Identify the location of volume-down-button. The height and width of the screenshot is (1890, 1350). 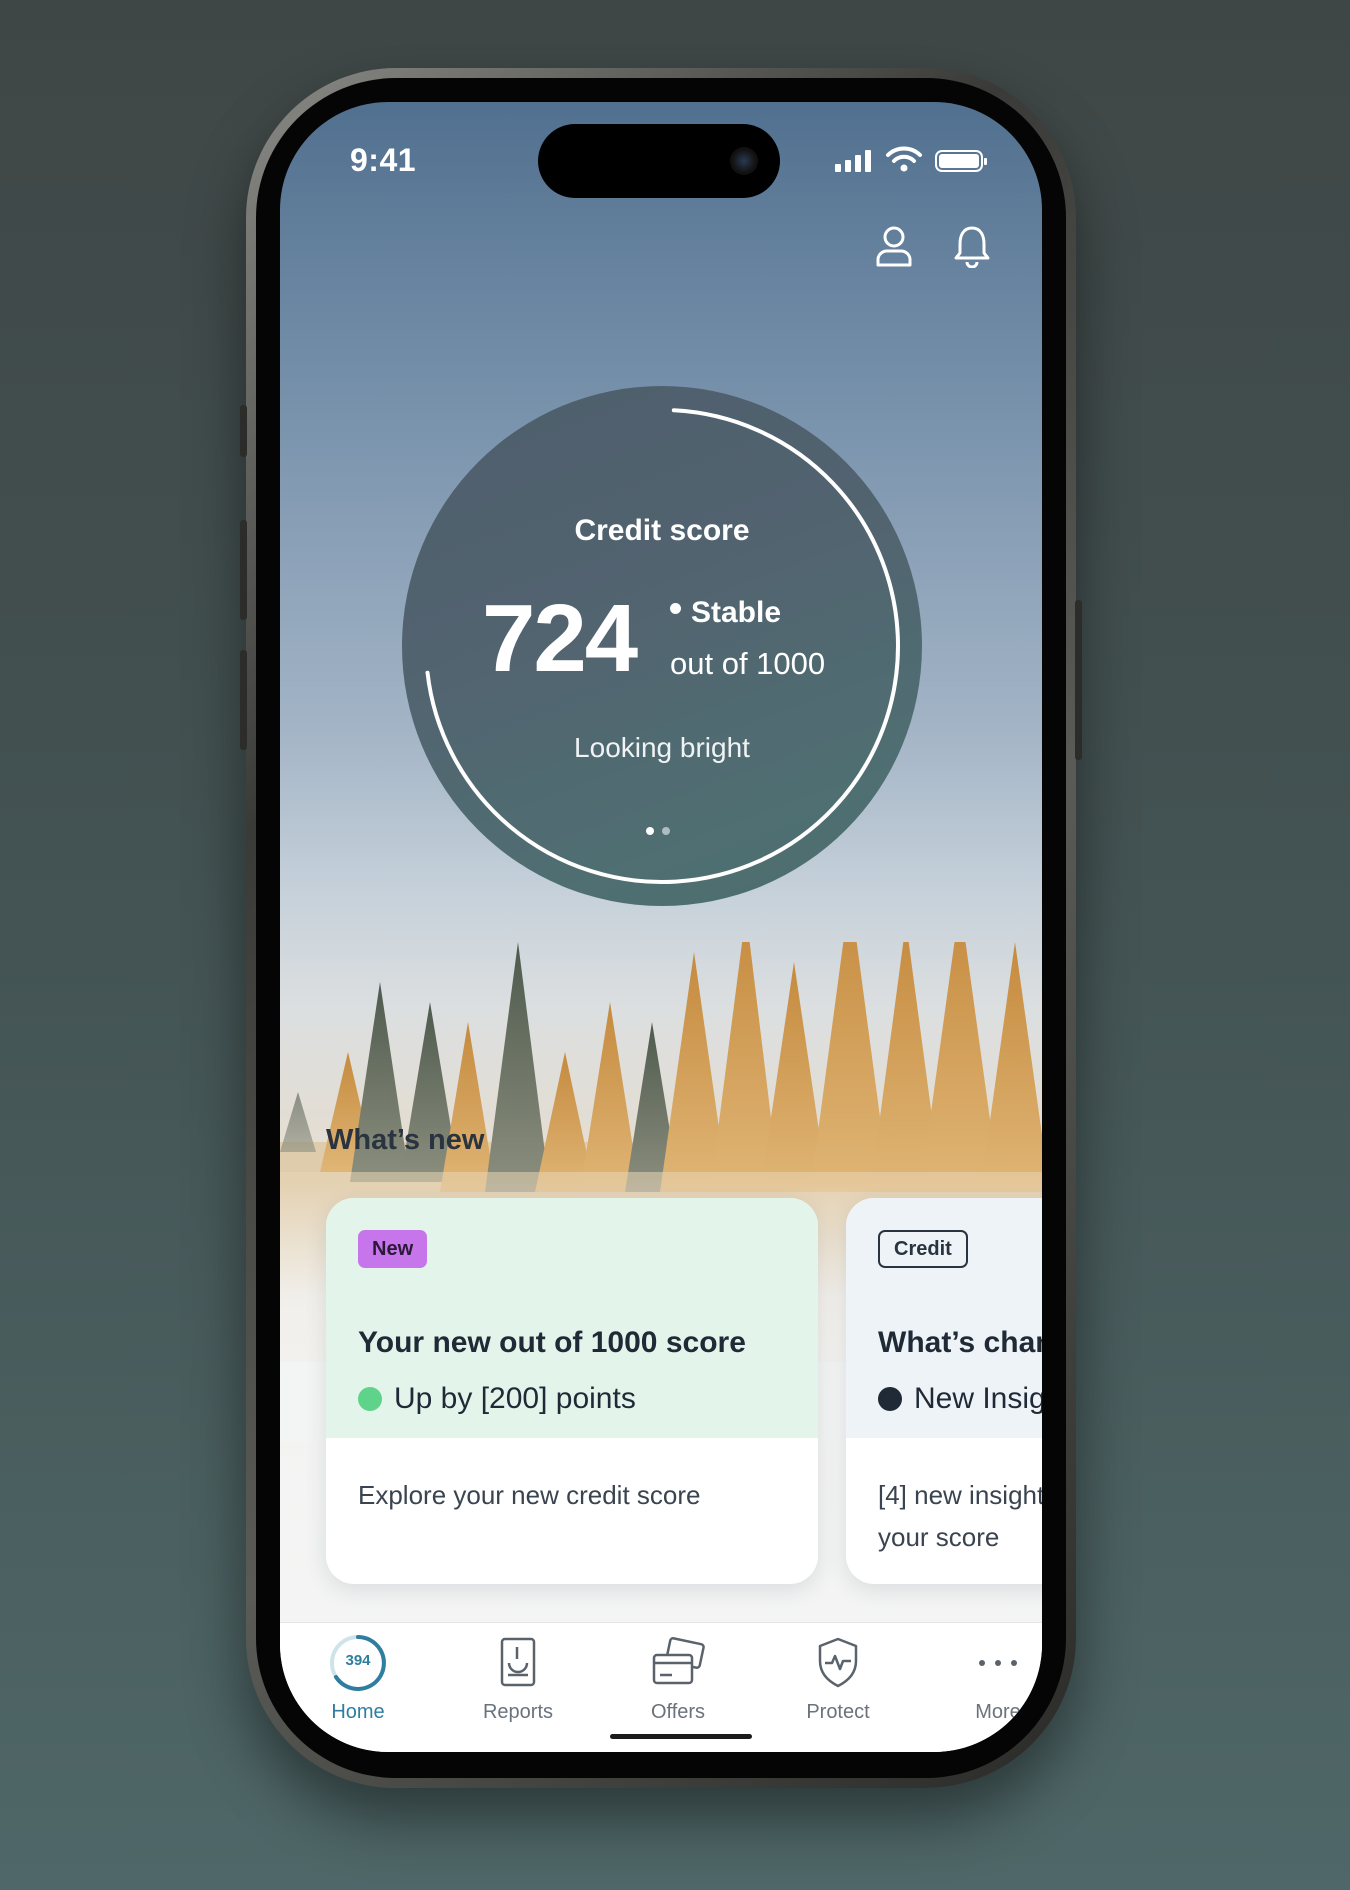
(243, 700).